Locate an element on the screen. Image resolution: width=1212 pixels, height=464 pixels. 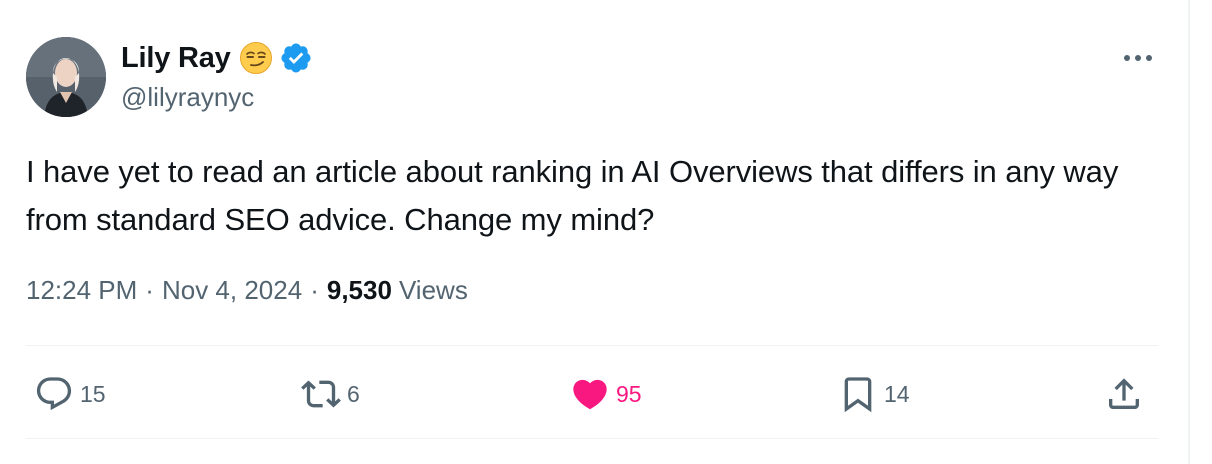
more-options-icon is located at coordinates (1138, 58).